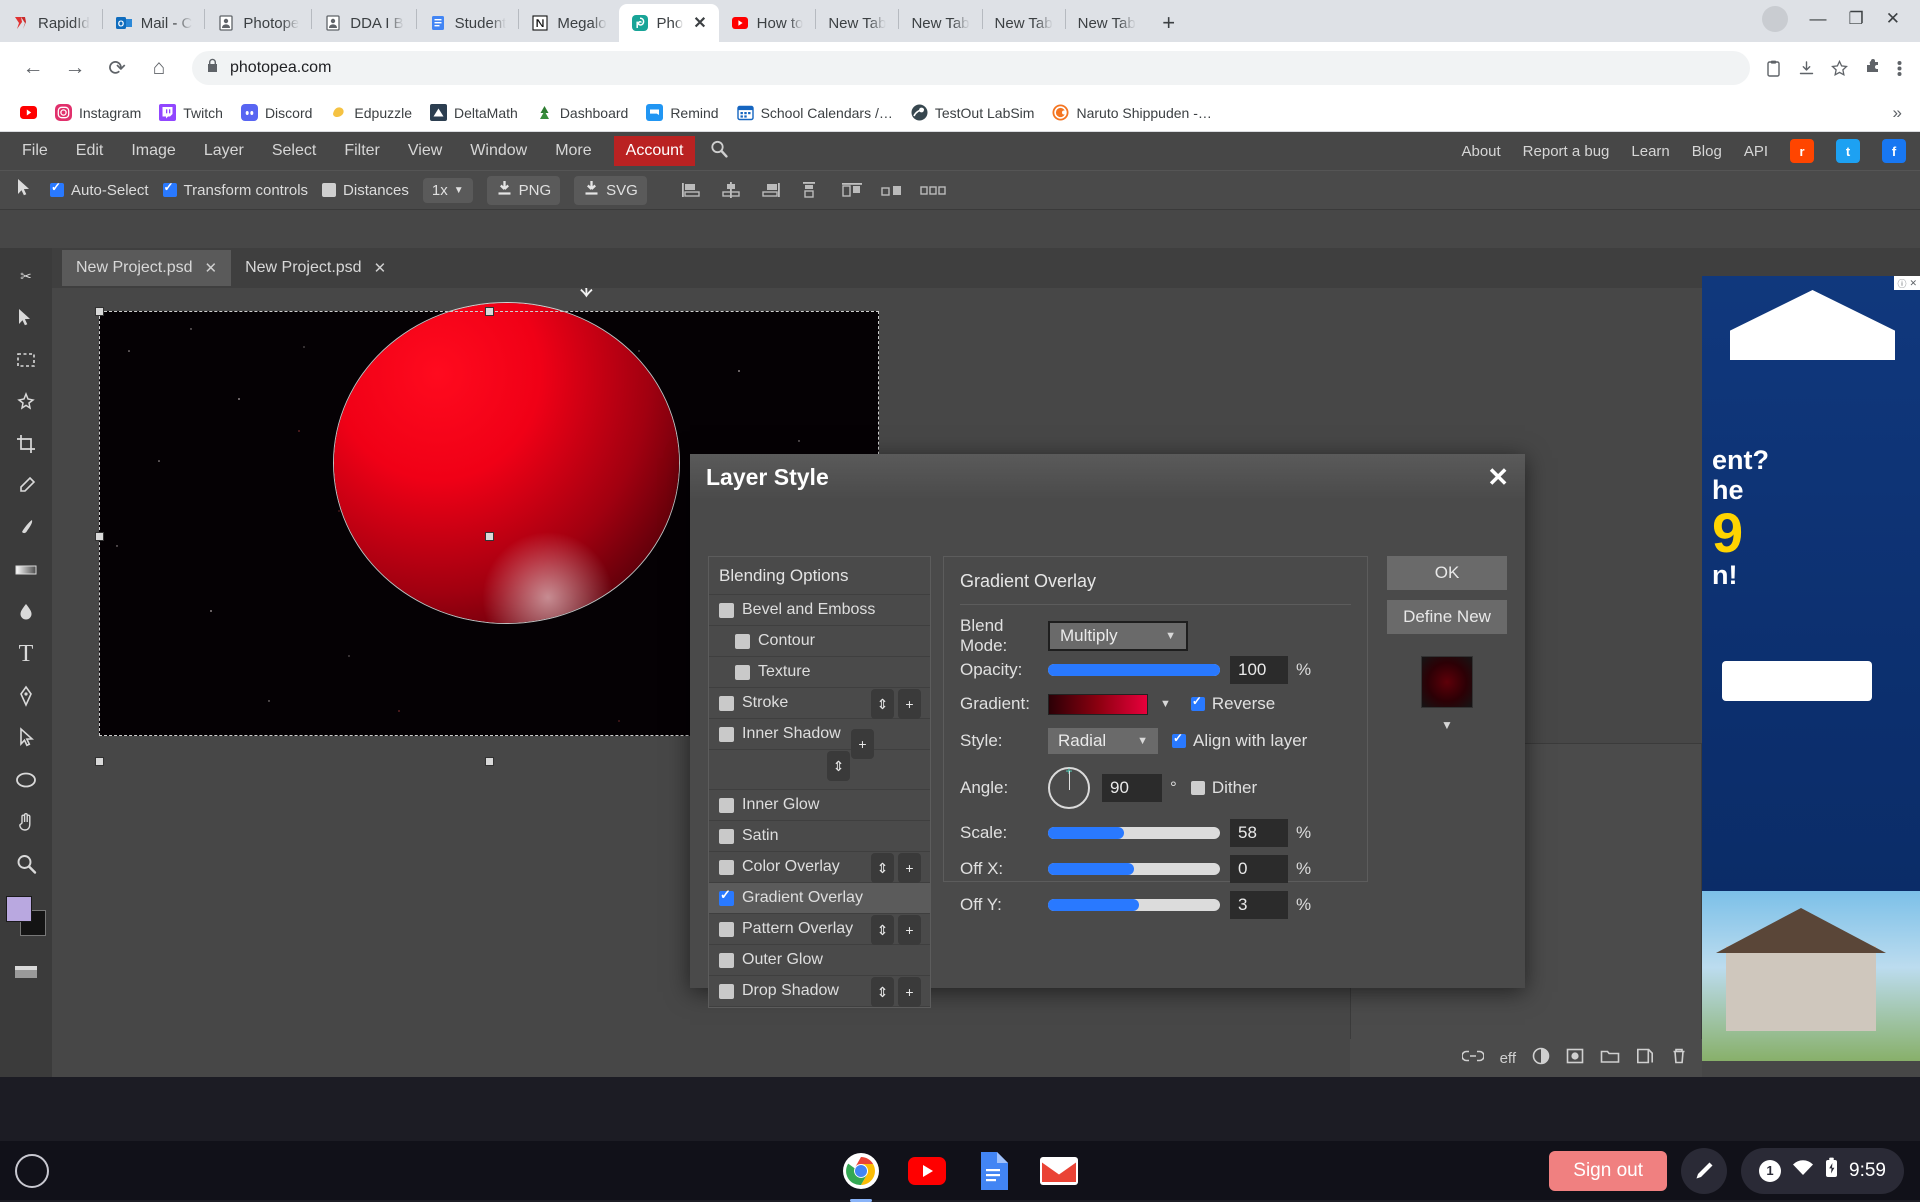 Image resolution: width=1920 pixels, height=1202 pixels. I want to click on zoom-level-select: 1x ▼, so click(448, 190).